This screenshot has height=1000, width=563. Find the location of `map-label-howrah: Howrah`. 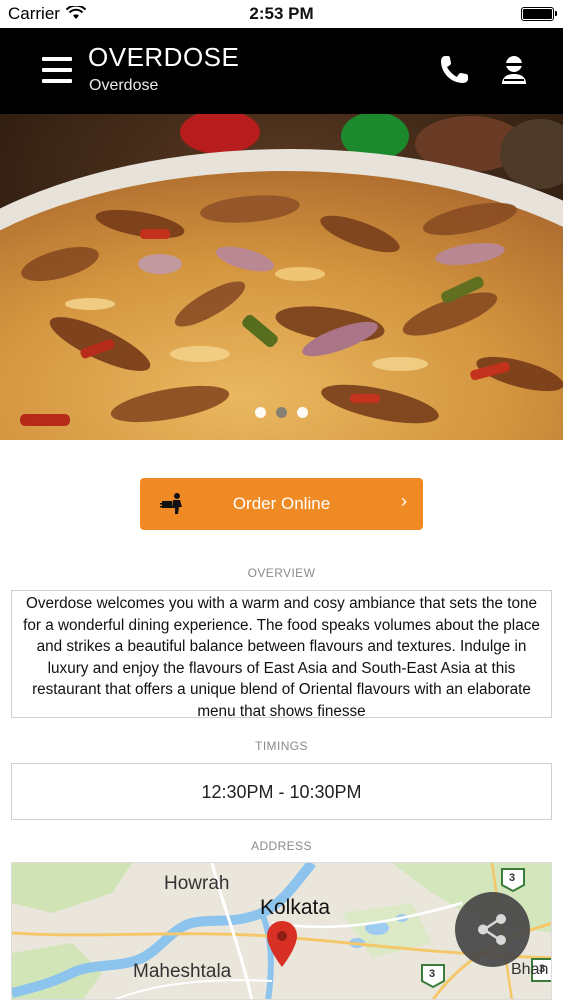

map-label-howrah: Howrah is located at coordinates (197, 883).